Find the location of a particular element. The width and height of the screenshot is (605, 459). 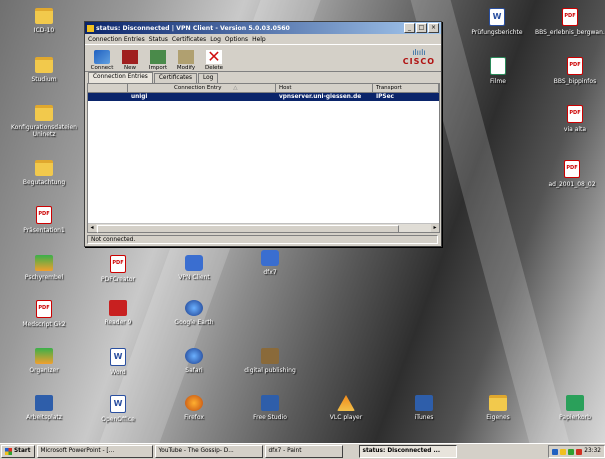

modify-button: Modify is located at coordinates (186, 60).